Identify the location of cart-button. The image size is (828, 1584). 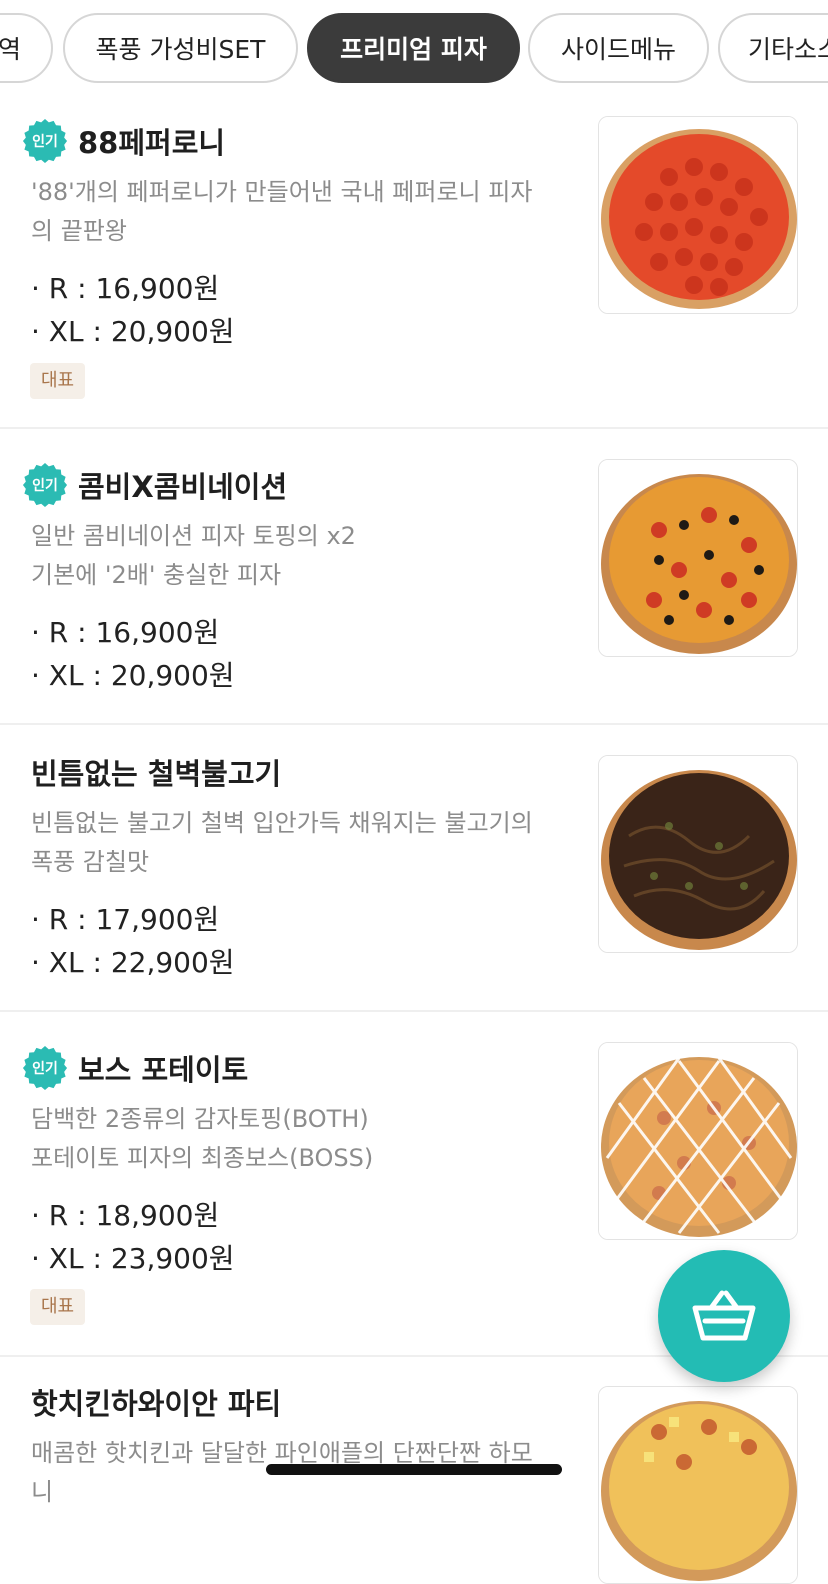
(724, 1316).